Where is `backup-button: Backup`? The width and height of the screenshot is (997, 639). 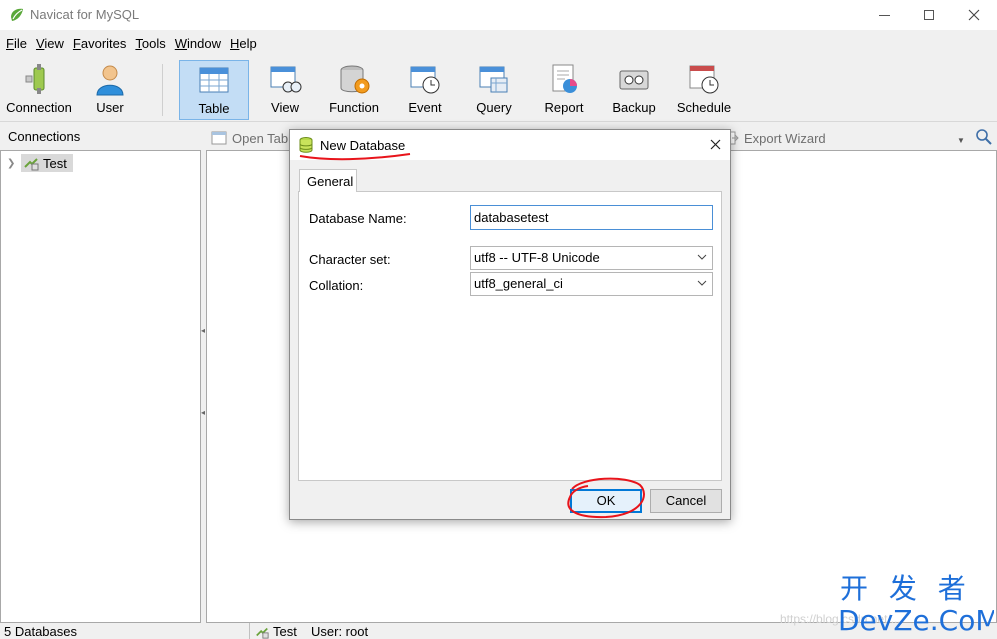
backup-button: Backup is located at coordinates (634, 90).